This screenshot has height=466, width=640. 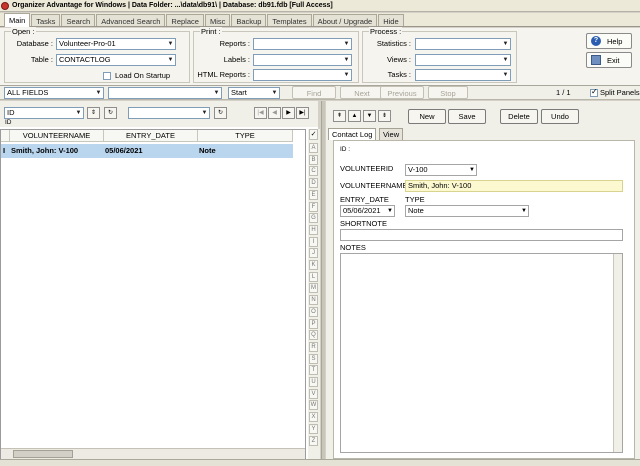 I want to click on column-header-type: TYPE, so click(x=245, y=136).